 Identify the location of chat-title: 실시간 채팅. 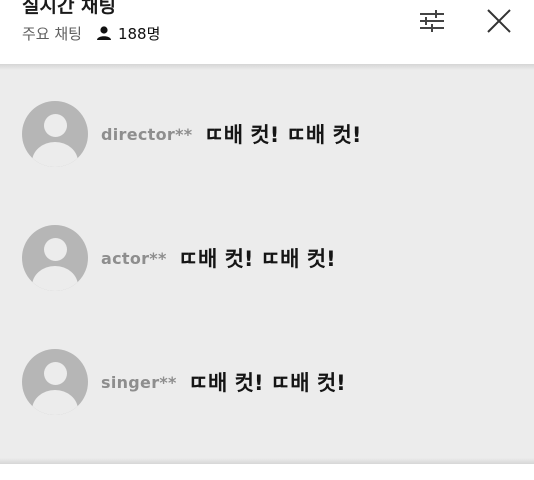
(69, 8).